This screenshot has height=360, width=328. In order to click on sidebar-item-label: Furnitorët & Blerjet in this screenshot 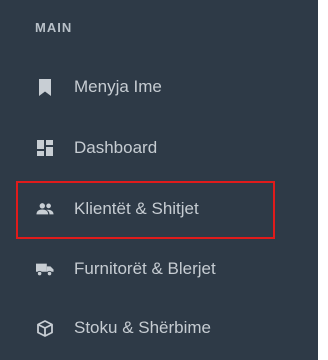, I will do `click(145, 268)`.